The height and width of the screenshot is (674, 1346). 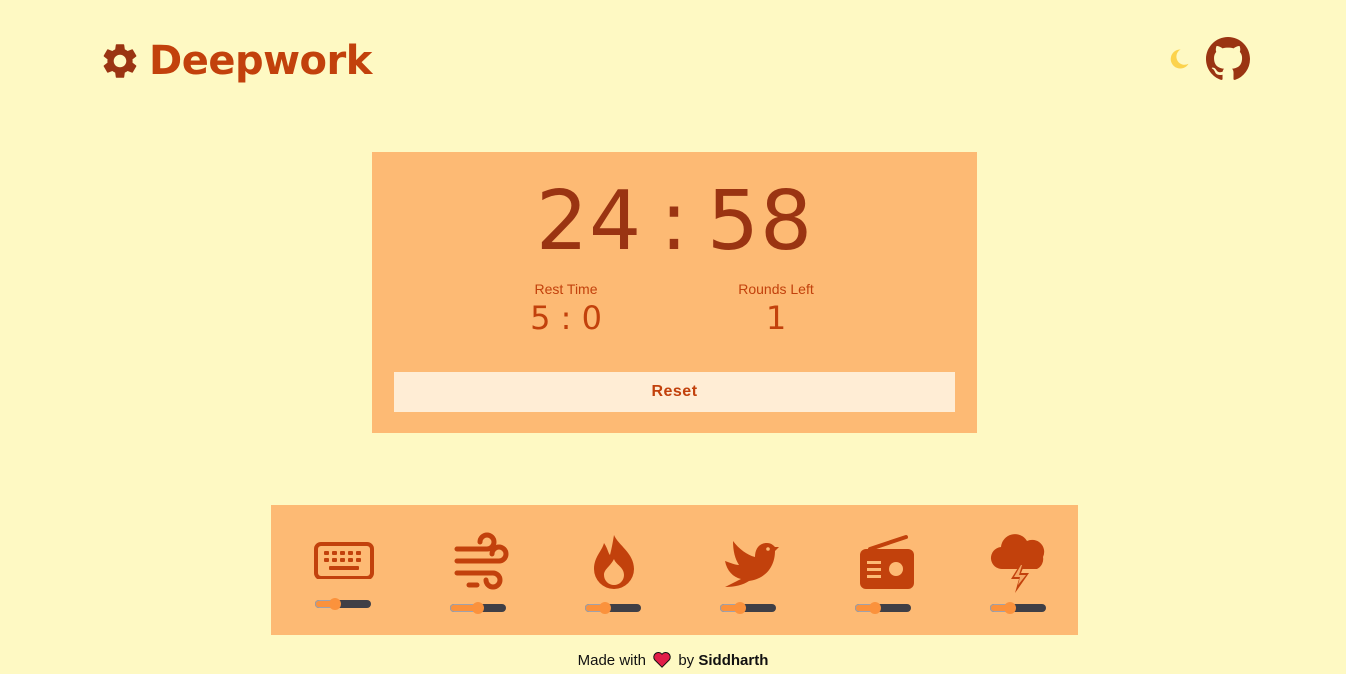 What do you see at coordinates (884, 563) in the screenshot?
I see `radio-icon` at bounding box center [884, 563].